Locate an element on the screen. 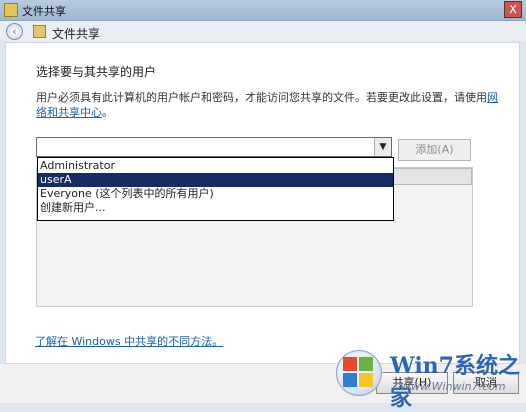 This screenshot has width=526, height=412. section-heading: 选择要与其共享的用户 is located at coordinates (96, 72).